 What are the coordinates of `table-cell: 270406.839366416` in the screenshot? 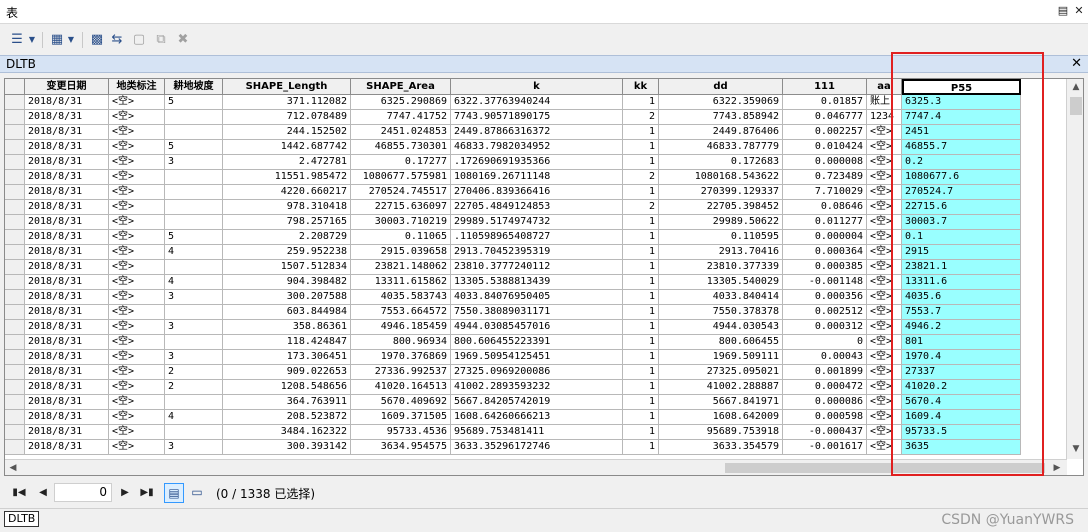 It's located at (537, 192).